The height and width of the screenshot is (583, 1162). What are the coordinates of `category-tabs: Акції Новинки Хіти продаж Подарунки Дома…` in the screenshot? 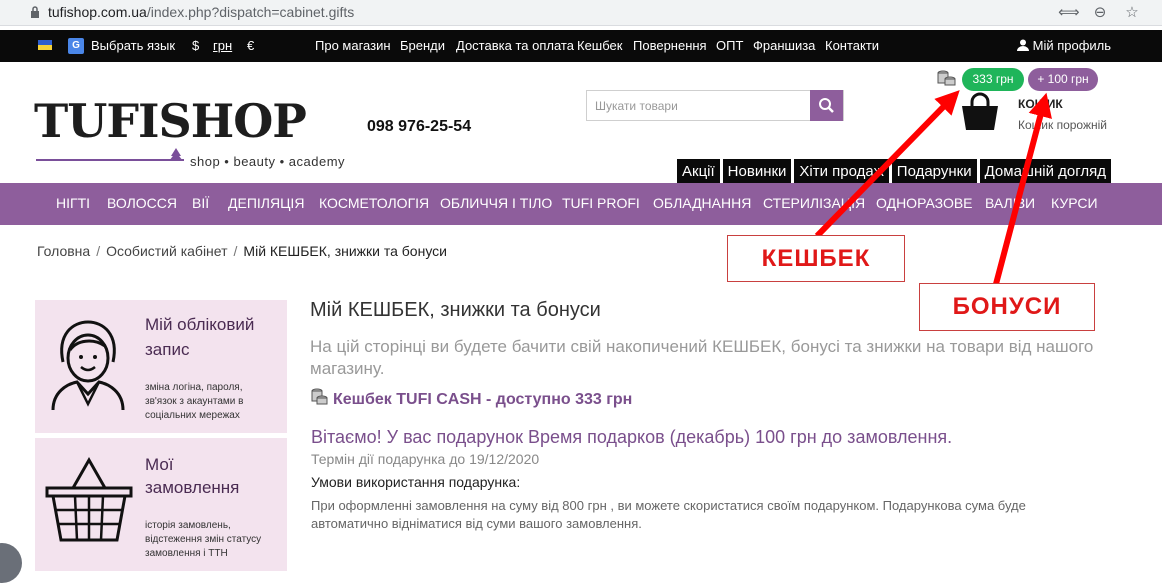 It's located at (895, 171).